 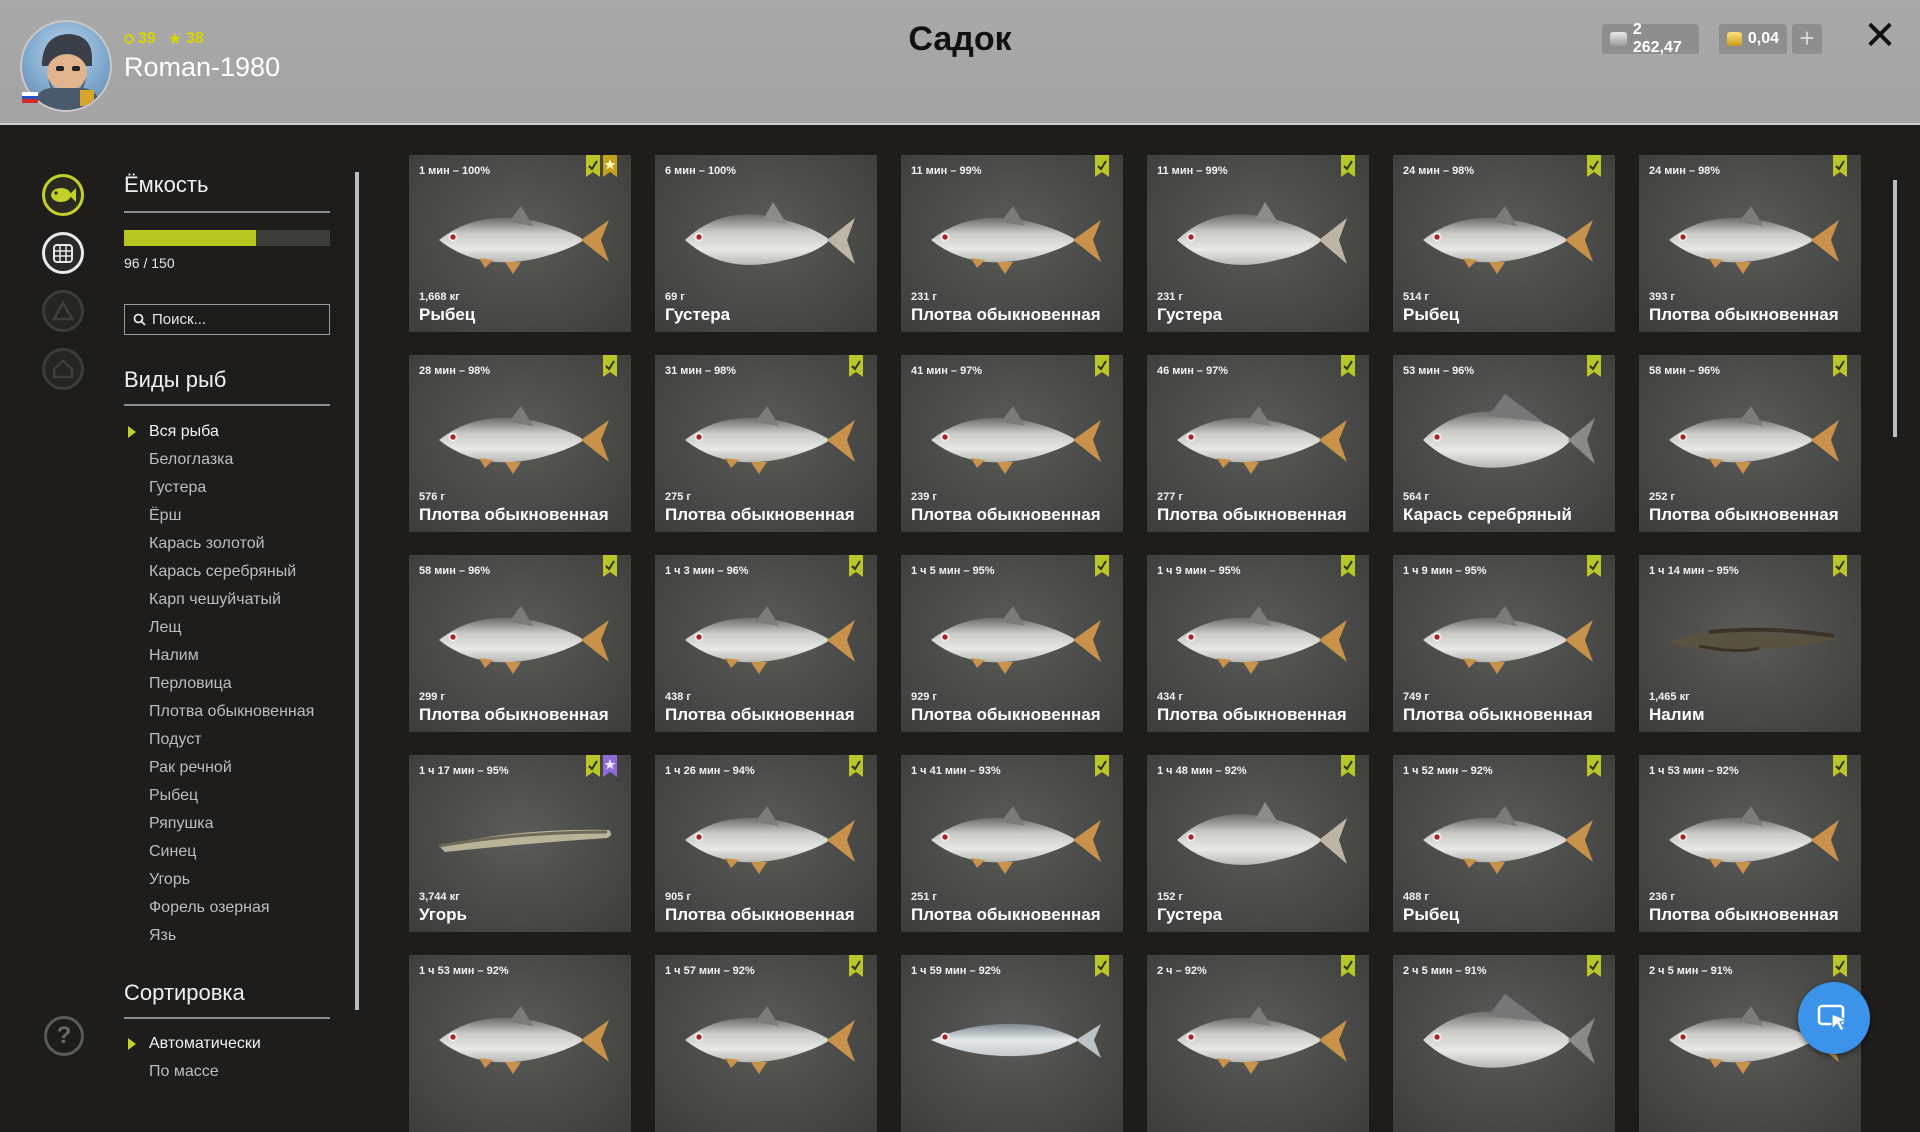 I want to click on species-filter-item: Вся рыба, so click(x=219, y=434).